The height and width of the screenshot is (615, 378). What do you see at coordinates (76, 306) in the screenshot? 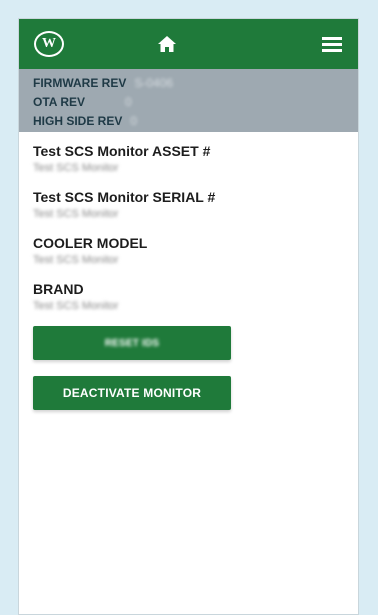
I see `brand-value: Test SCS Monitor` at bounding box center [76, 306].